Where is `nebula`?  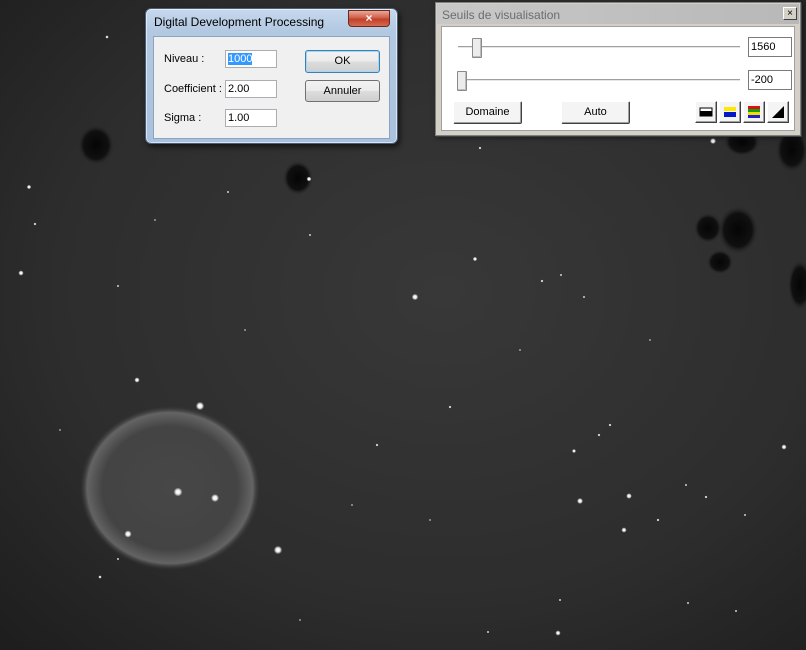 nebula is located at coordinates (170, 488).